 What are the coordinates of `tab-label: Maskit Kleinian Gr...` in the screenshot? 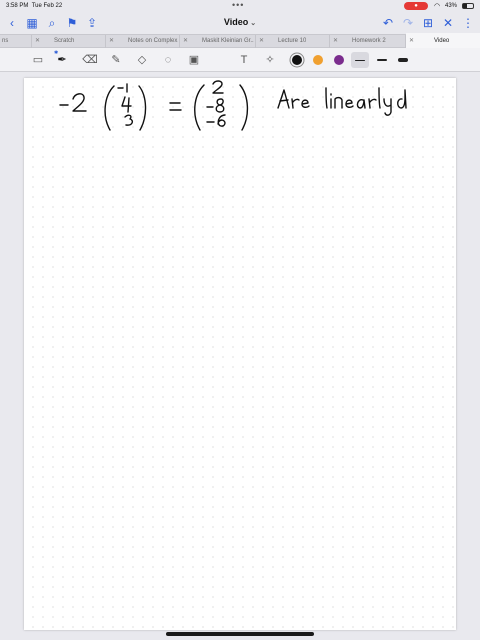 It's located at (228, 41).